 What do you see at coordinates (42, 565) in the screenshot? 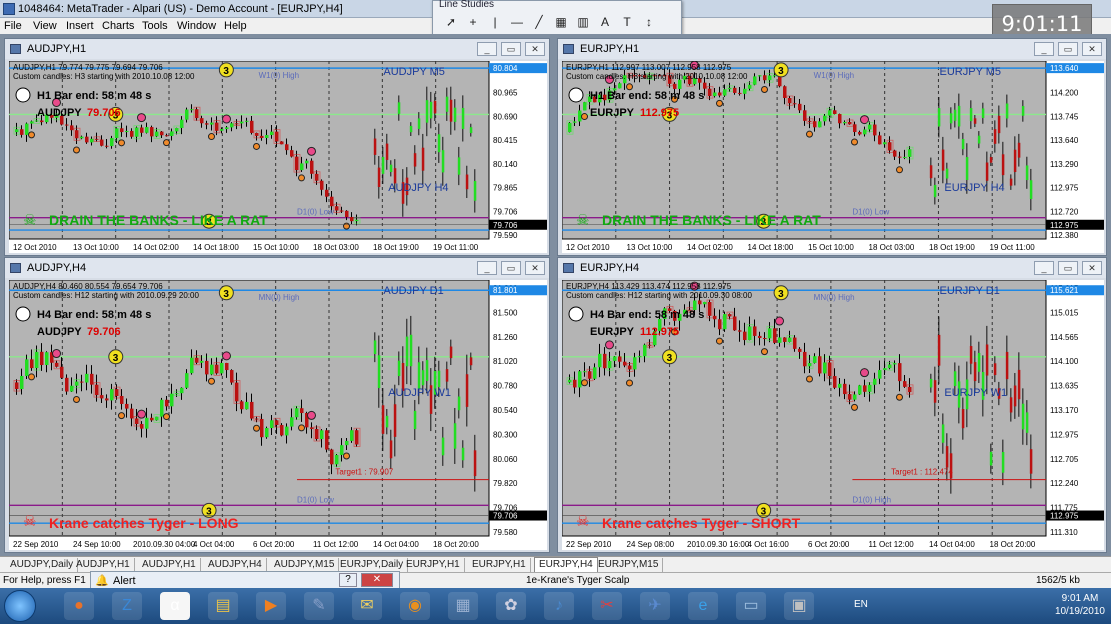
I see `chart-tab: AUDJPY,Daily` at bounding box center [42, 565].